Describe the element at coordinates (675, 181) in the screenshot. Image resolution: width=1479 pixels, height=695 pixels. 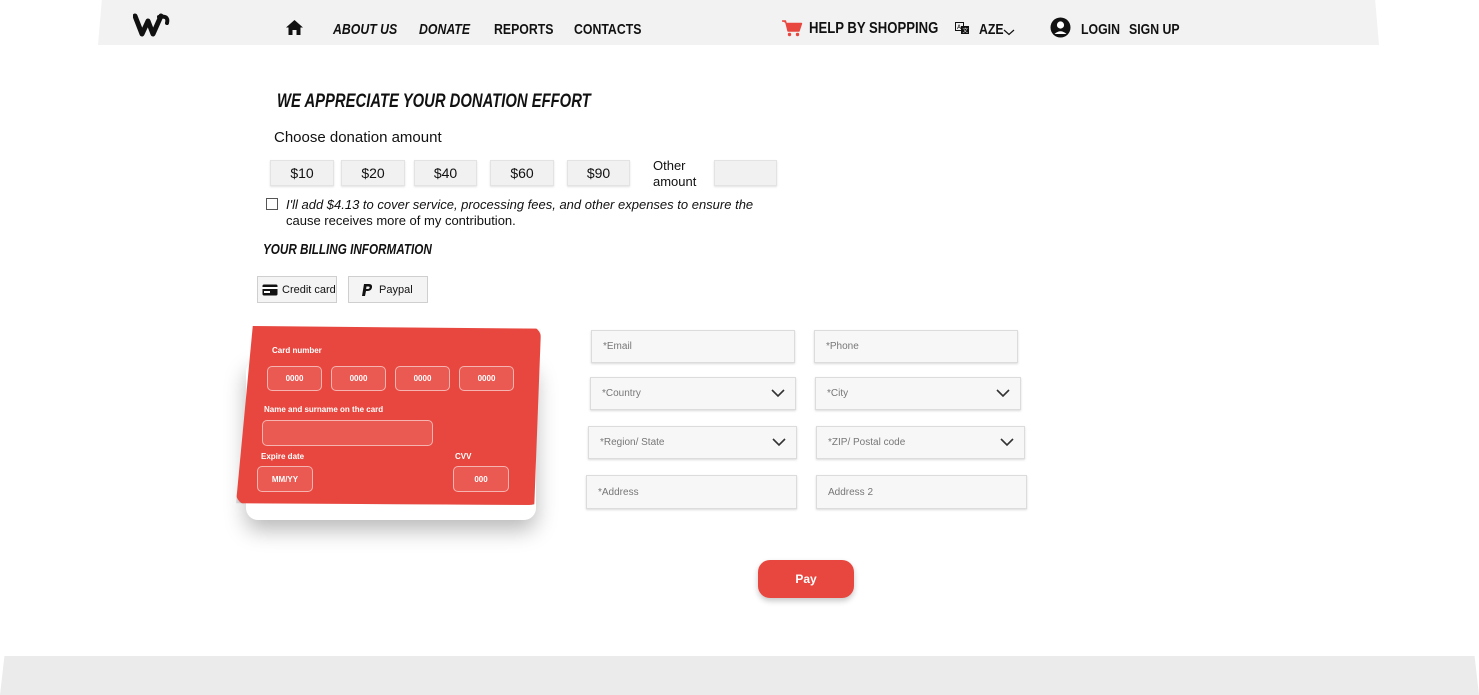
I see `other-amount-label-line2: amount` at that location.